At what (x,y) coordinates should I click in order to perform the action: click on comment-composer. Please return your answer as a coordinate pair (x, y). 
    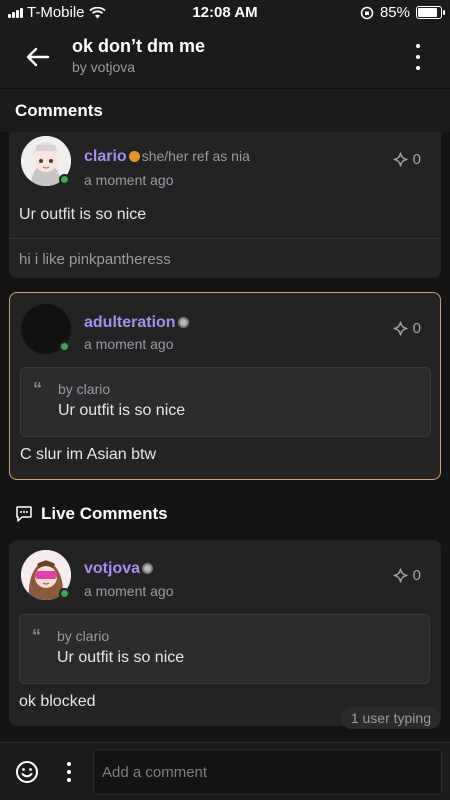
    Looking at the image, I should click on (225, 771).